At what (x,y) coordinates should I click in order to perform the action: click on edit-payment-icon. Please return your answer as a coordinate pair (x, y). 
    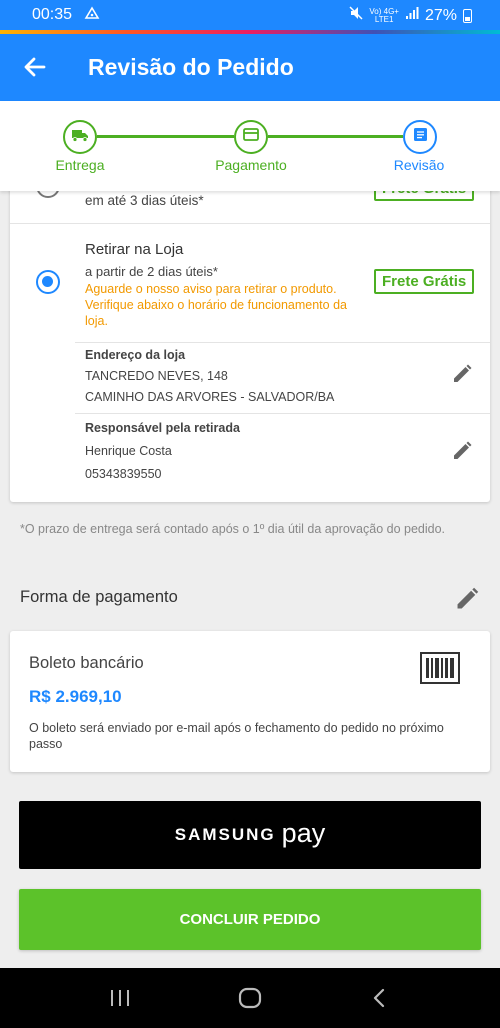
    Looking at the image, I should click on (467, 599).